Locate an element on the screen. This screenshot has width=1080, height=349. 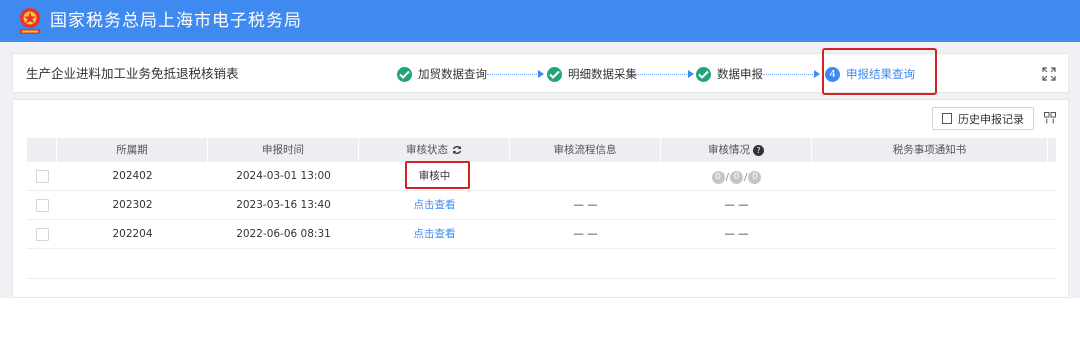
top-bar: 国家税务总局上海市电子税务局 is located at coordinates (540, 21).